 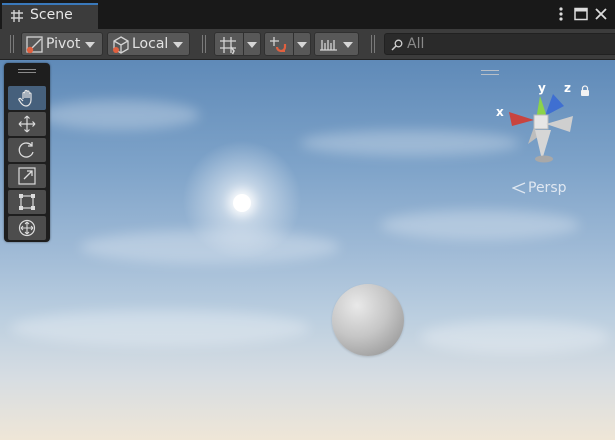 What do you see at coordinates (307, 14) in the screenshot?
I see `tab-bar: Scene` at bounding box center [307, 14].